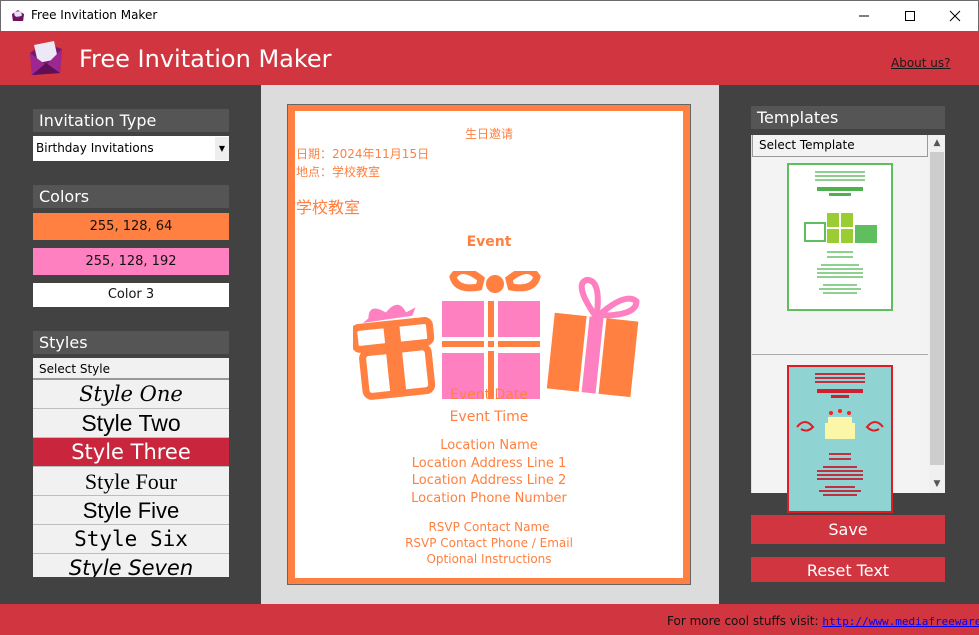 This screenshot has height=635, width=979. I want to click on styles-heading: Styles, so click(131, 342).